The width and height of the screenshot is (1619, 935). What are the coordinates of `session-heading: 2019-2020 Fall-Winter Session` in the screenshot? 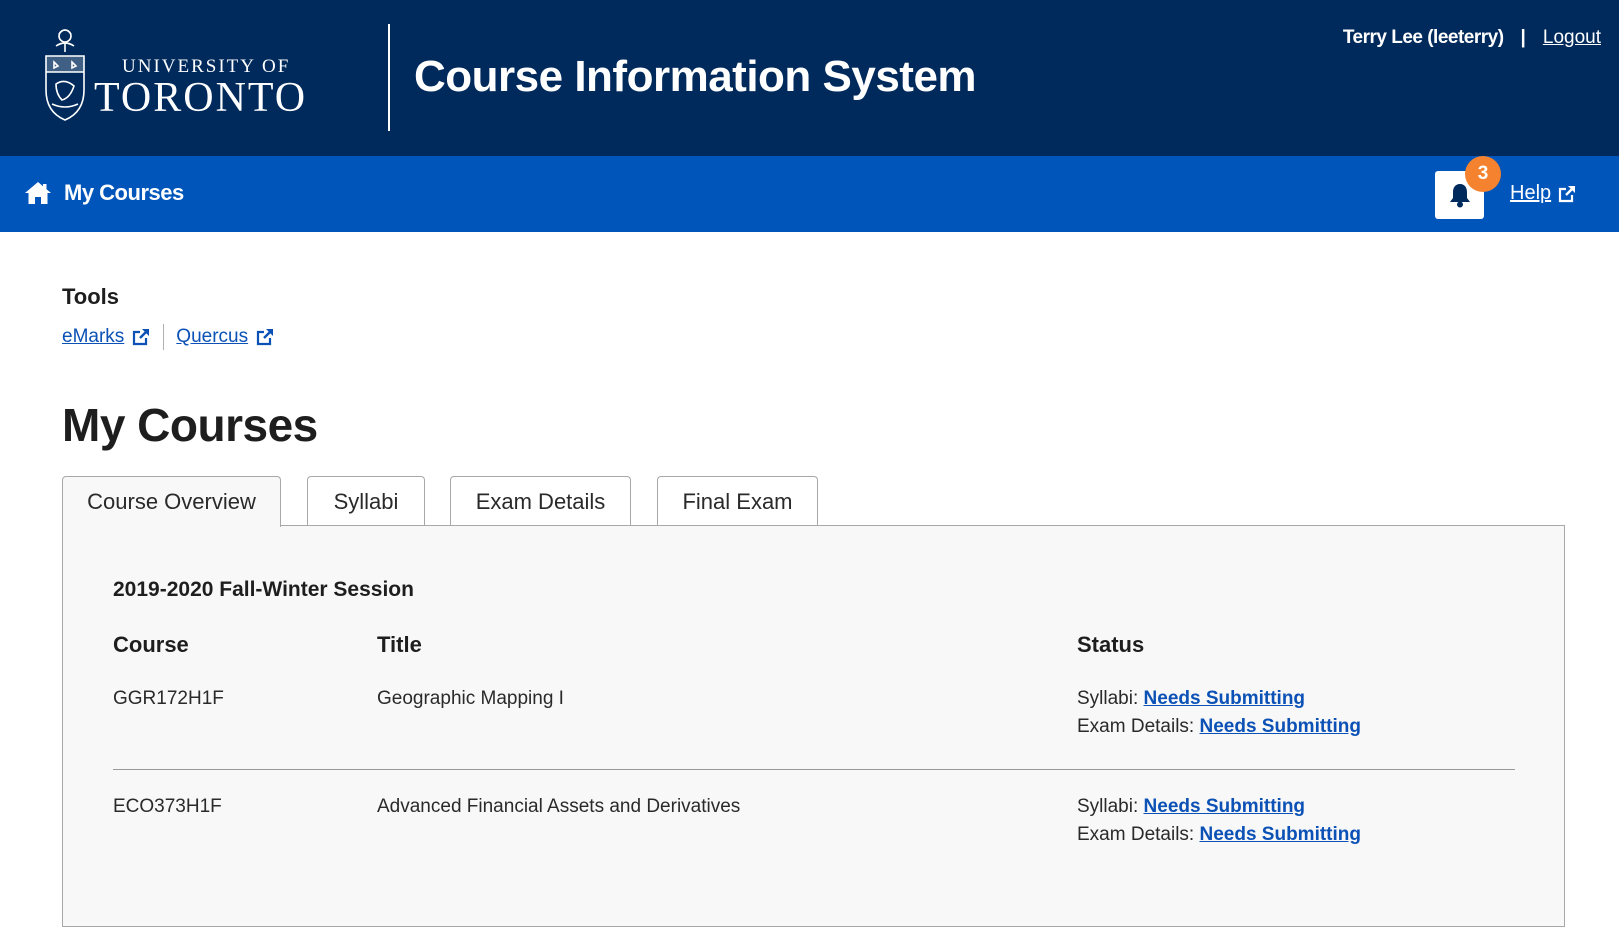 It's located at (263, 589).